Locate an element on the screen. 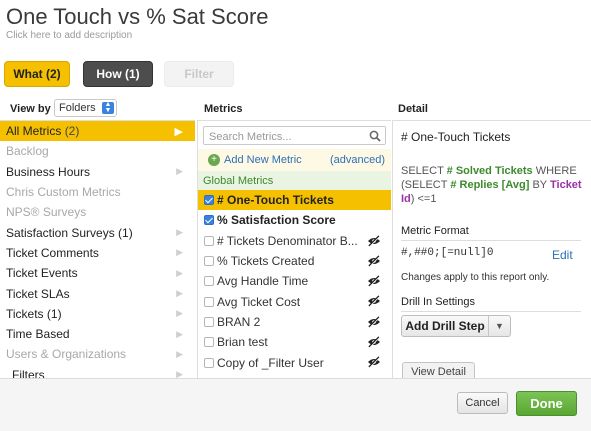 The height and width of the screenshot is (431, 591). add-icon: + is located at coordinates (214, 160).